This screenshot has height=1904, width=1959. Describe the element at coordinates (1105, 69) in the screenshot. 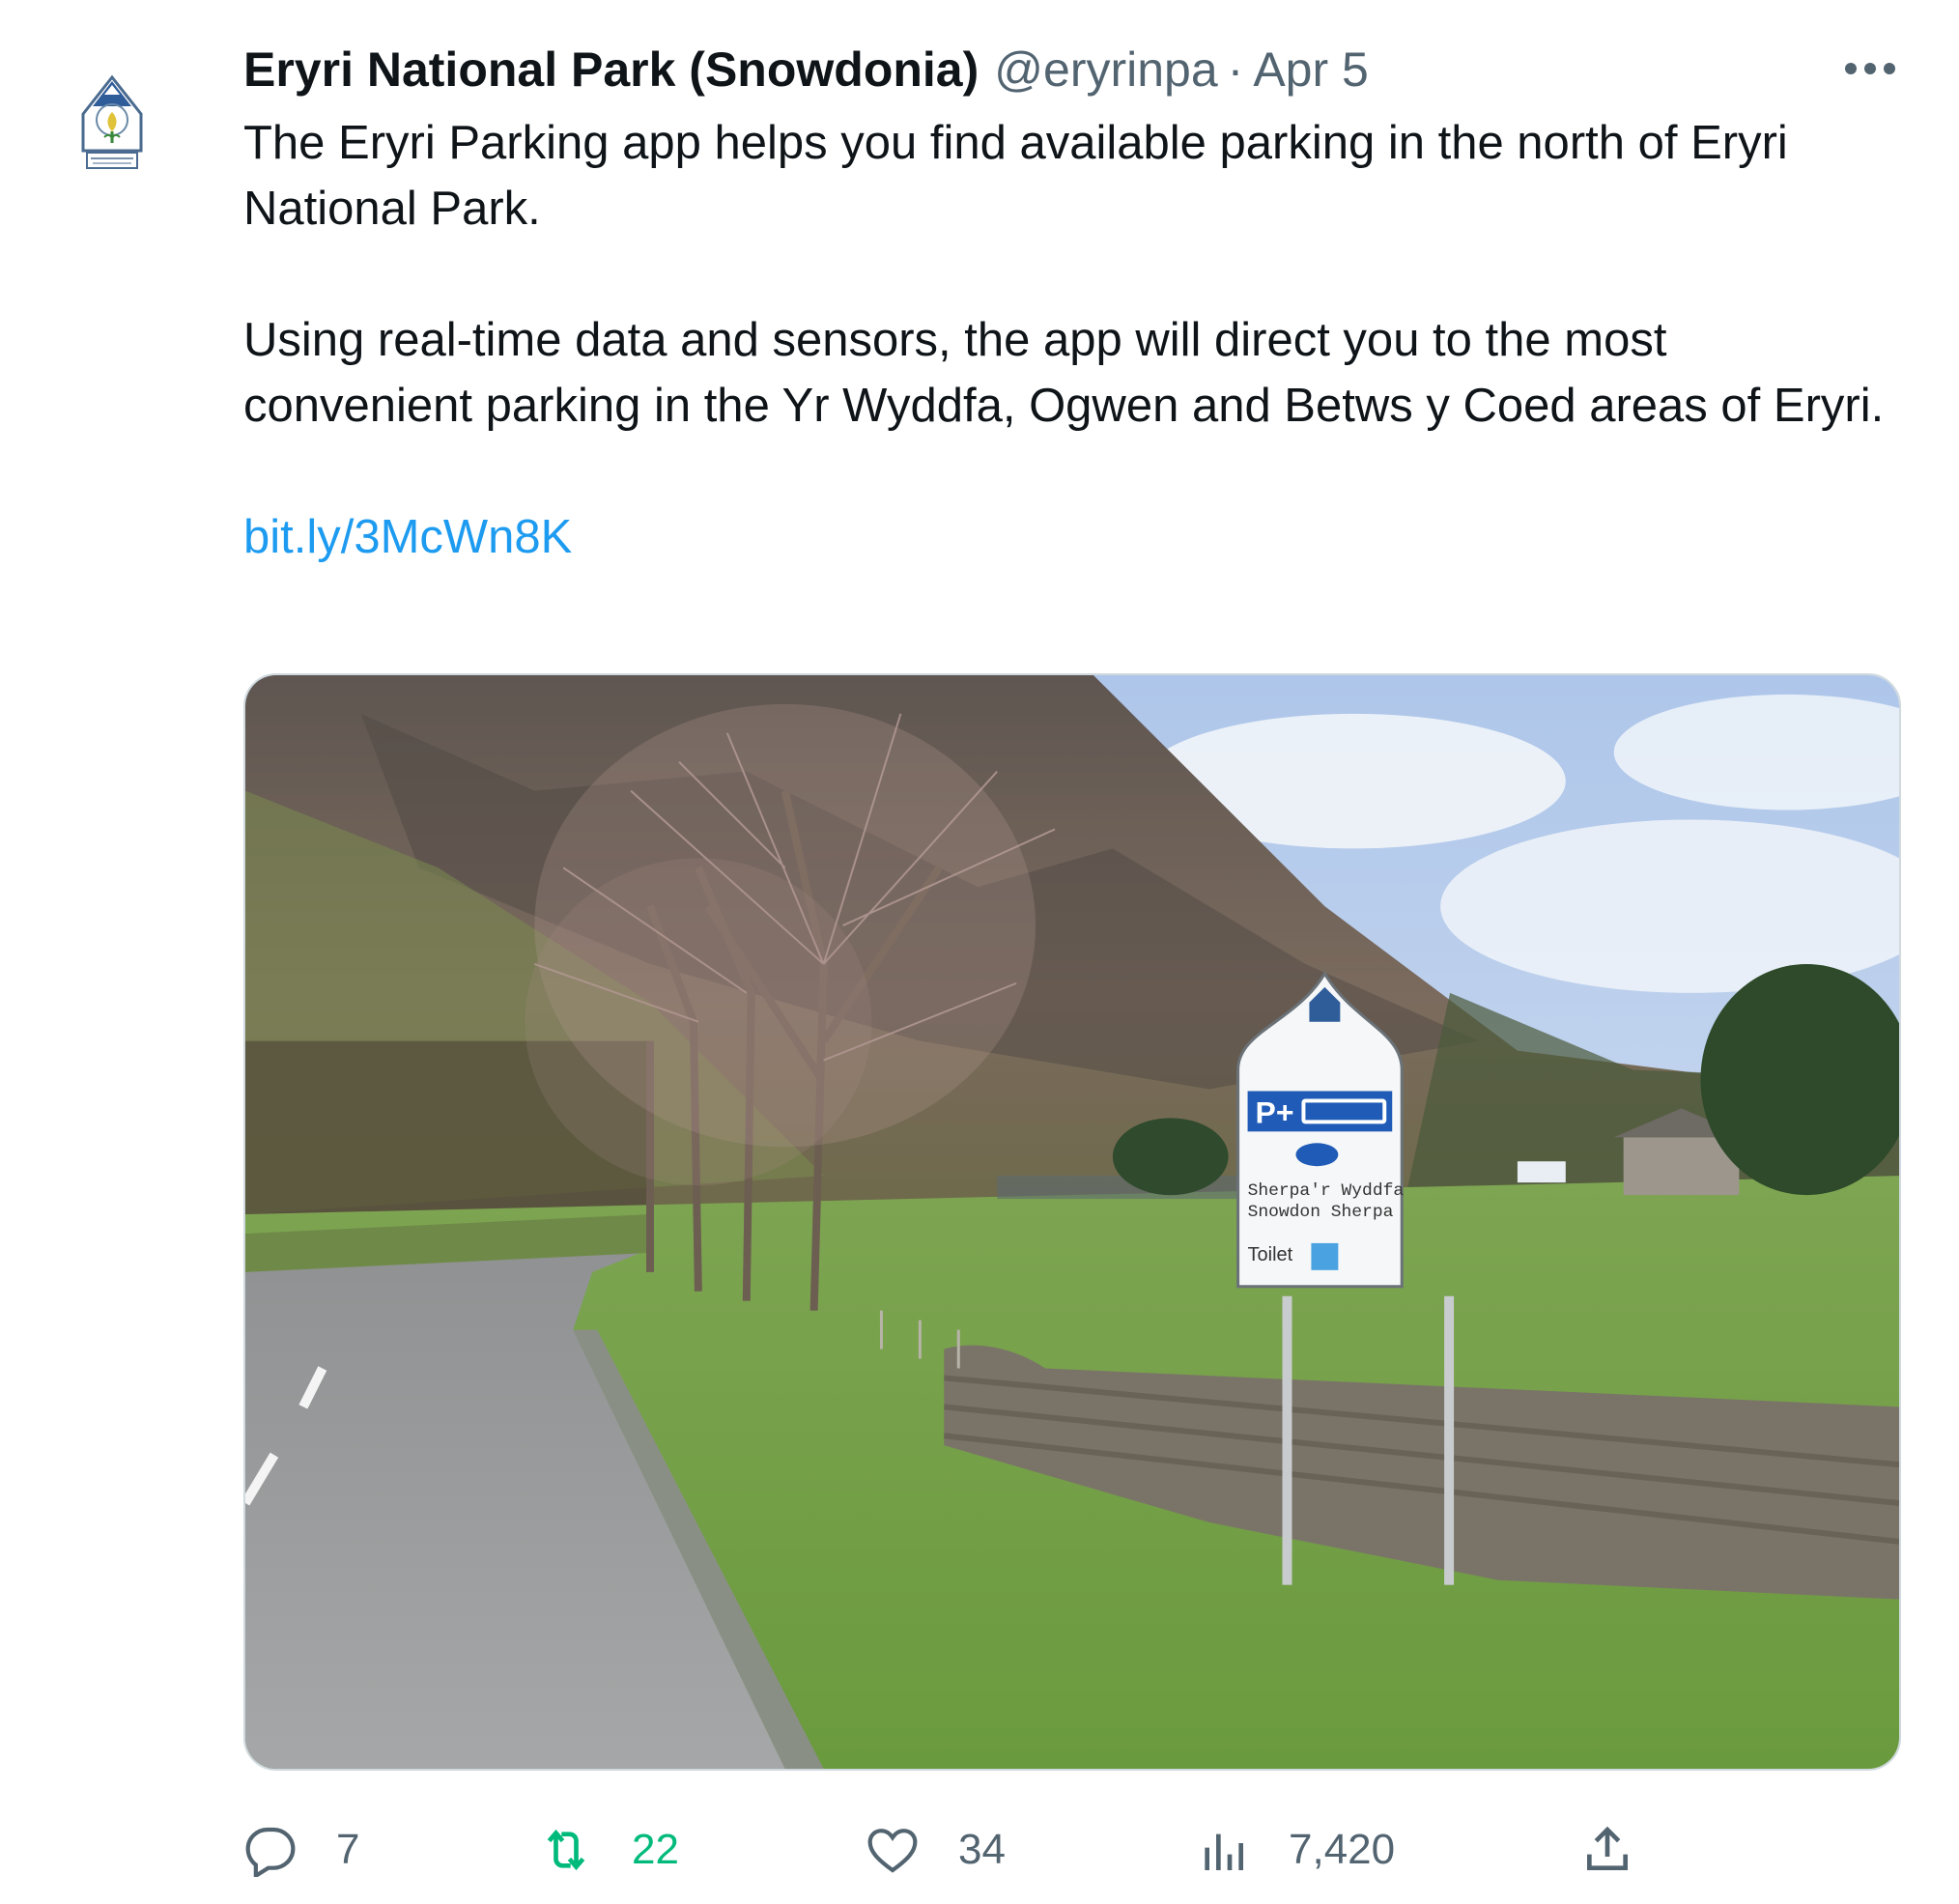

I see `user-handle: @eryrinpa` at that location.